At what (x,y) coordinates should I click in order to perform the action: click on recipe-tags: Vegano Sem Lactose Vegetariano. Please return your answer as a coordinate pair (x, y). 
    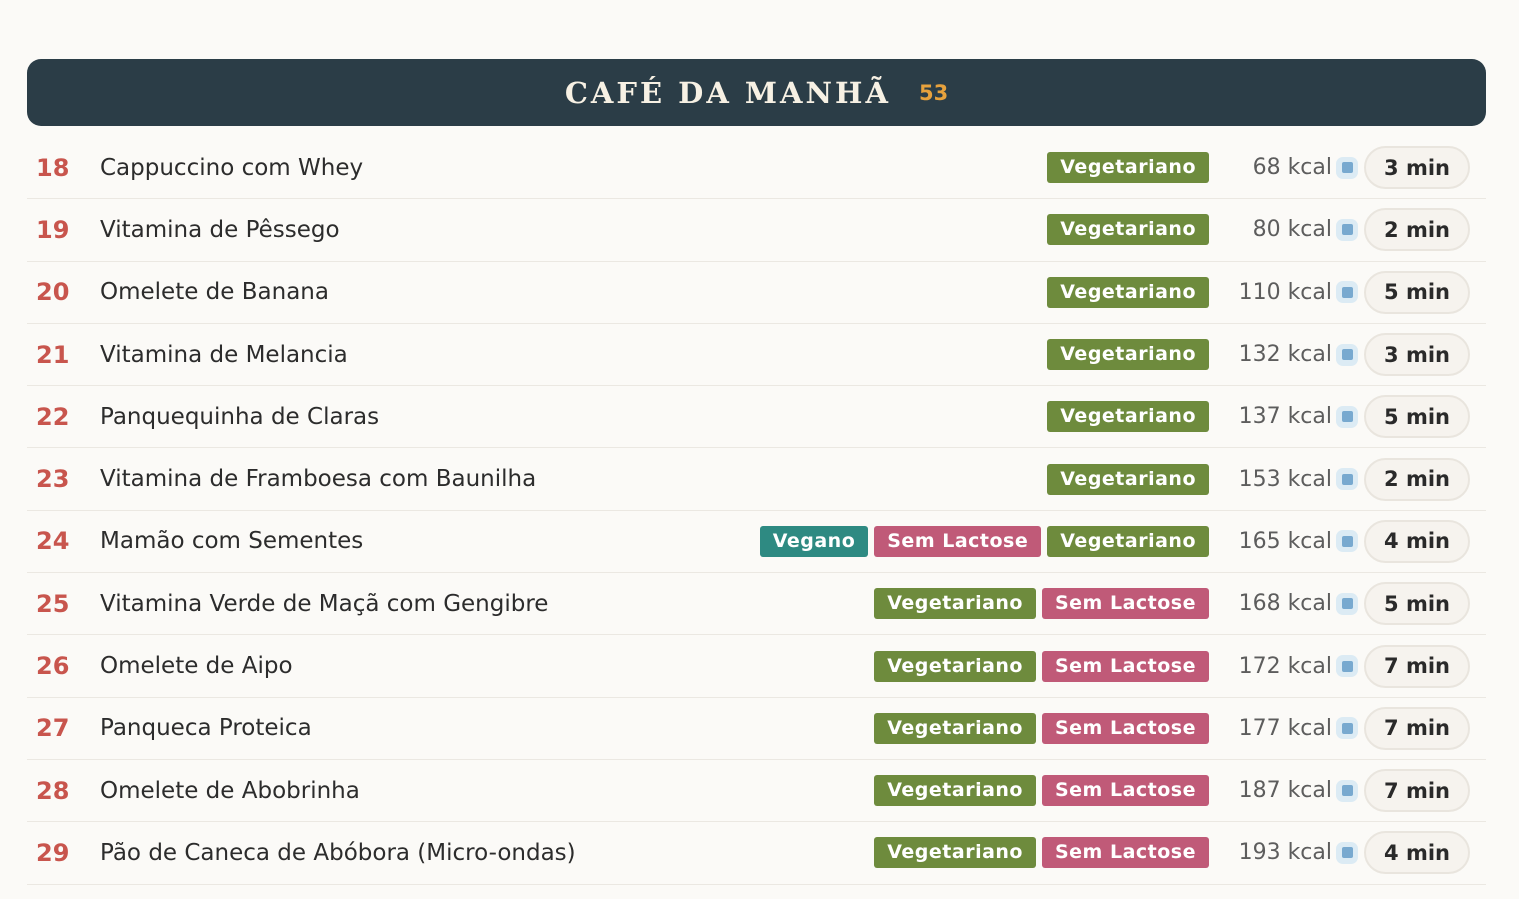
    Looking at the image, I should click on (984, 541).